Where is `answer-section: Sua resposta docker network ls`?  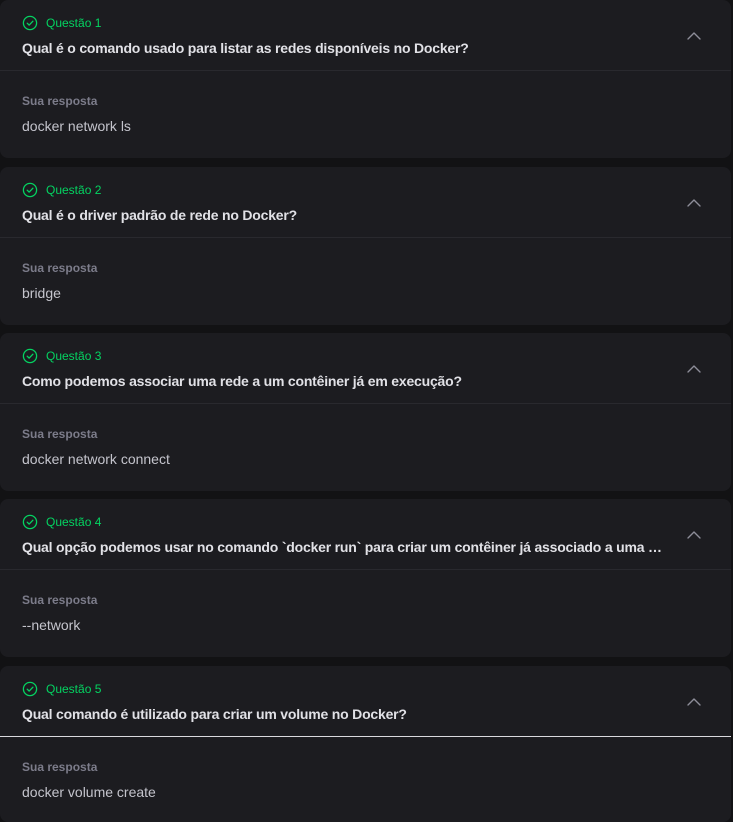 answer-section: Sua resposta docker network ls is located at coordinates (365, 114).